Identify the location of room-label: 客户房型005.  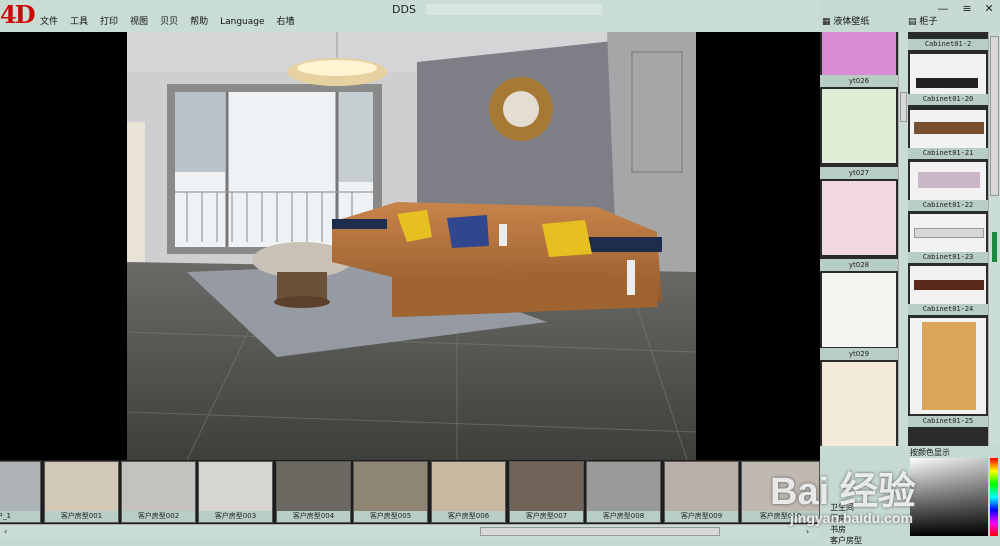
(390, 516).